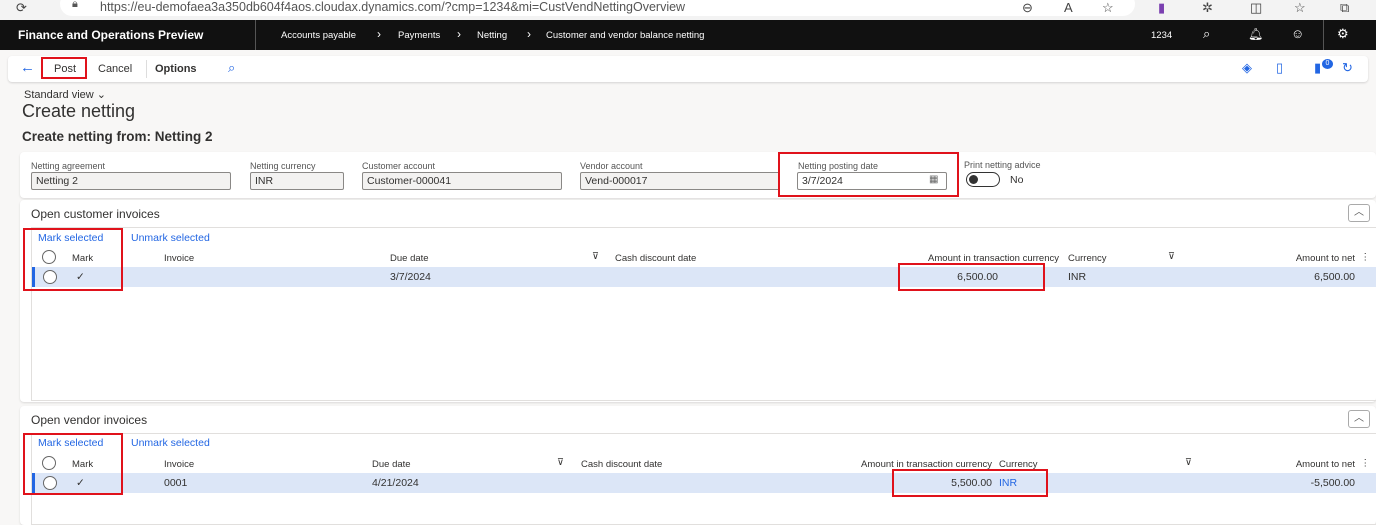 The width and height of the screenshot is (1376, 525). I want to click on cell-invoice: 0001, so click(176, 483).